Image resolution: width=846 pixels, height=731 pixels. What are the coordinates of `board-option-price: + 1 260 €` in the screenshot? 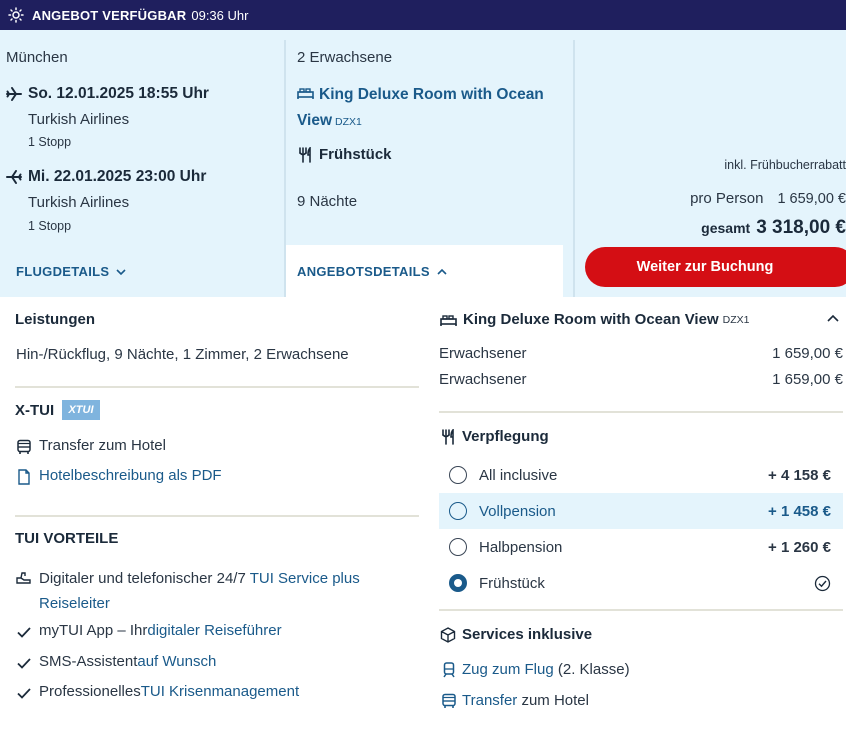 It's located at (799, 547).